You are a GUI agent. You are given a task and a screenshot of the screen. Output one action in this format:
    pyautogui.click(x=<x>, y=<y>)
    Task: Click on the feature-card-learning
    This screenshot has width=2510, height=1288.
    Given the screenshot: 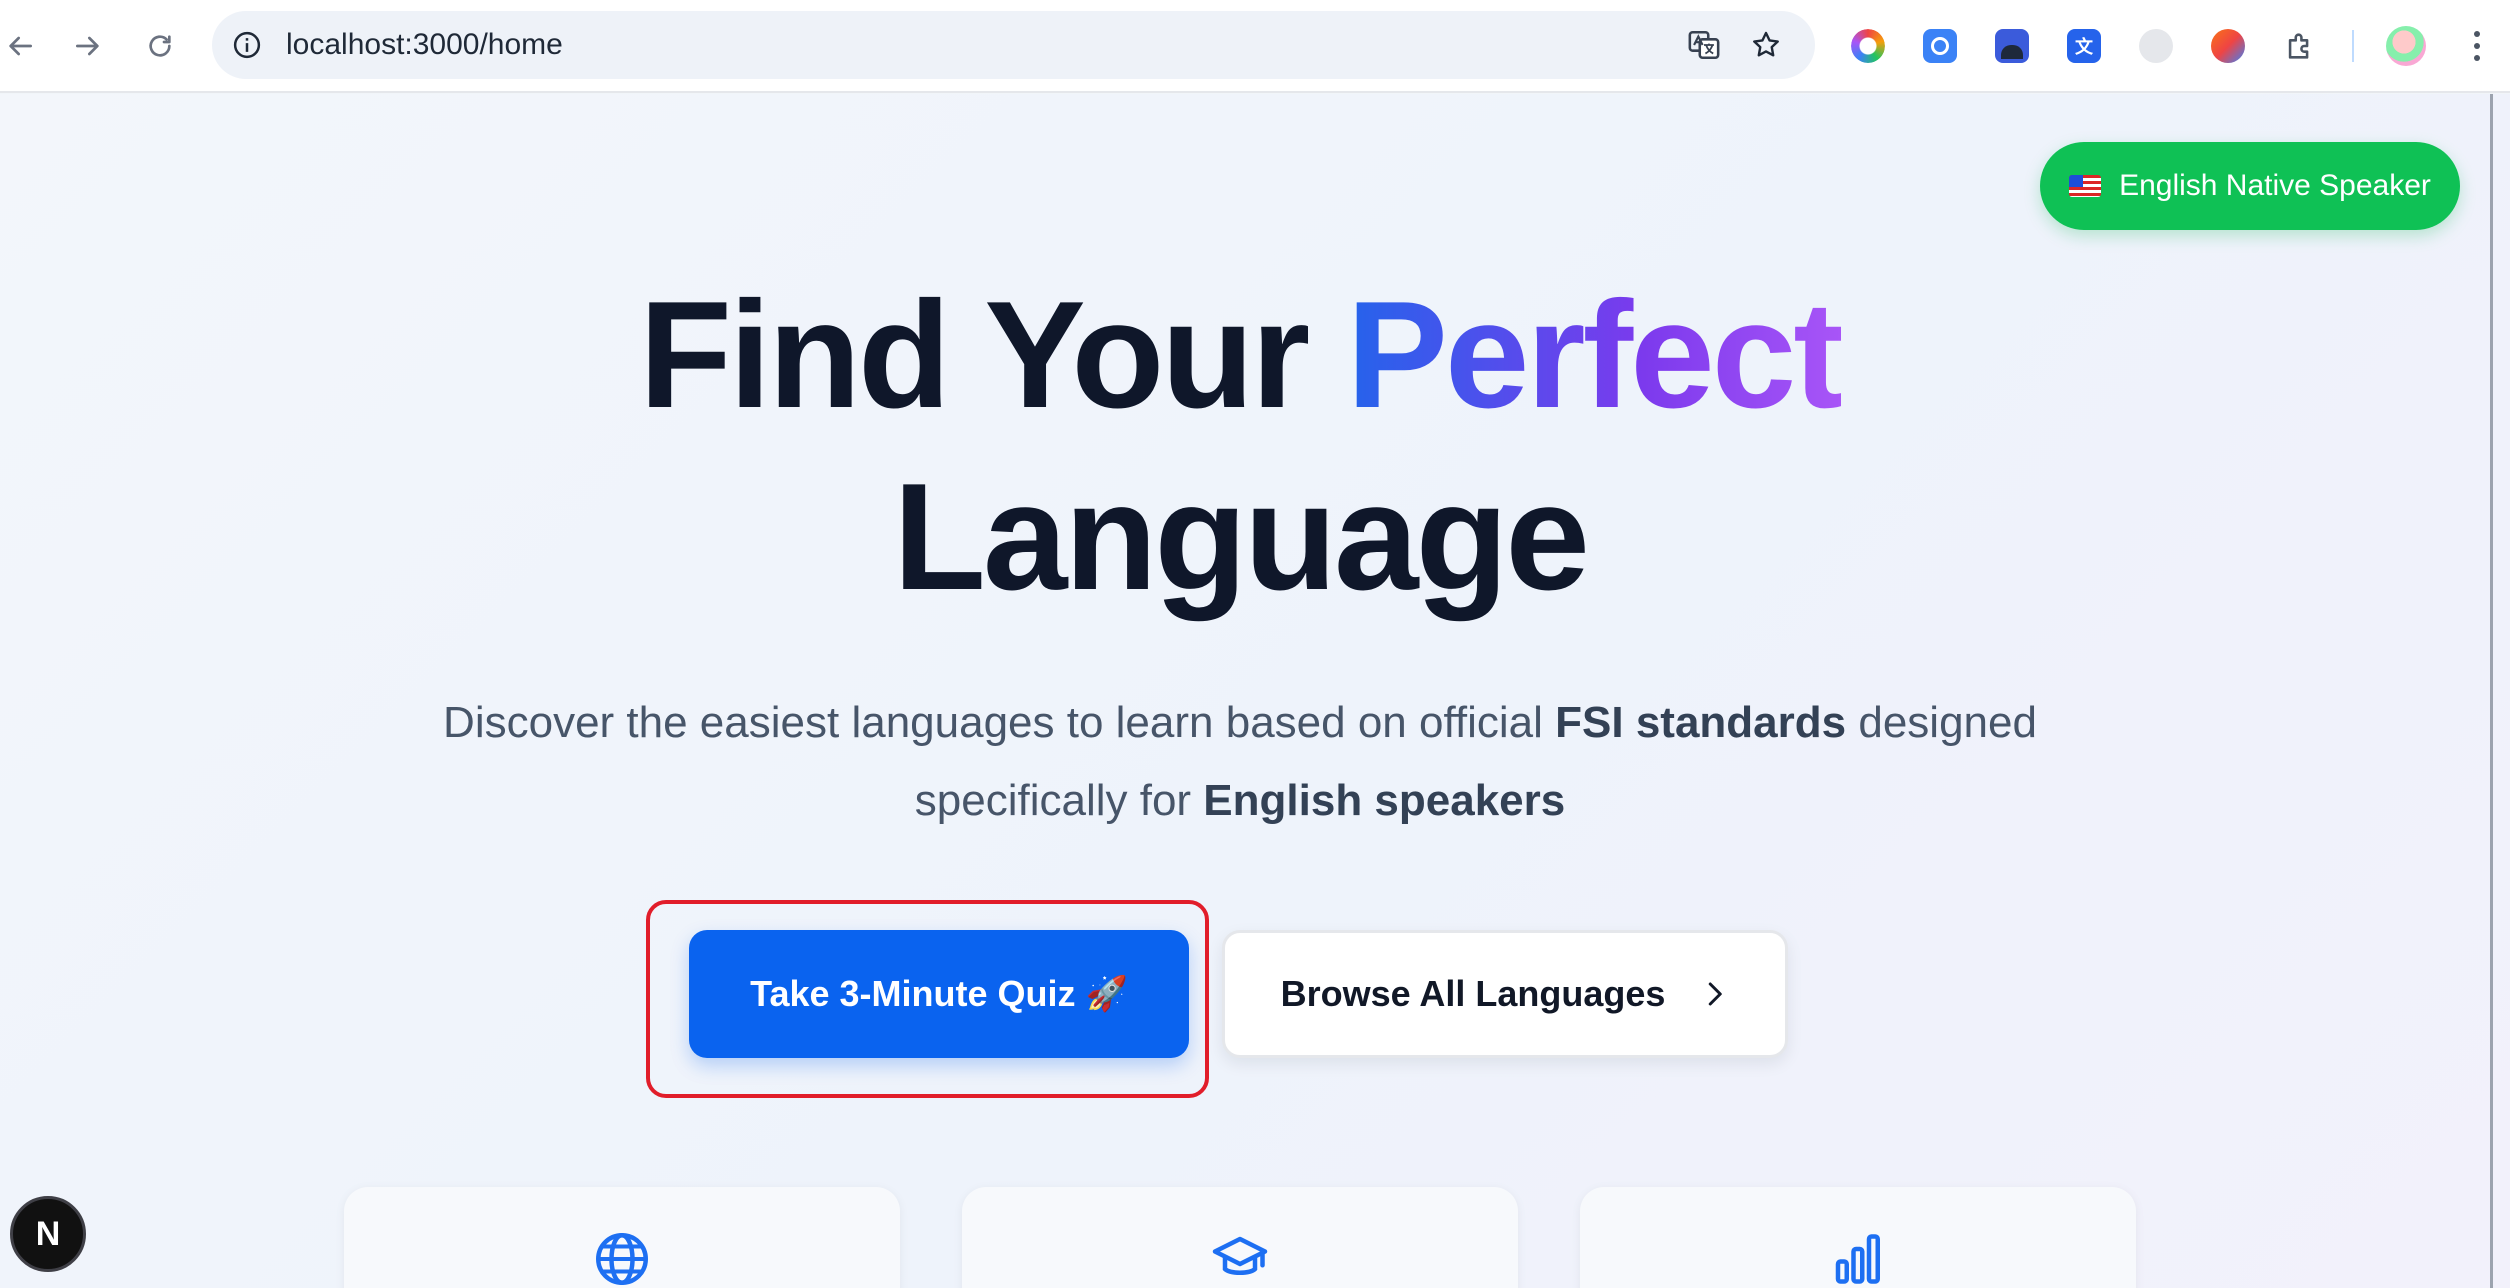 What is the action you would take?
    pyautogui.click(x=1240, y=1237)
    